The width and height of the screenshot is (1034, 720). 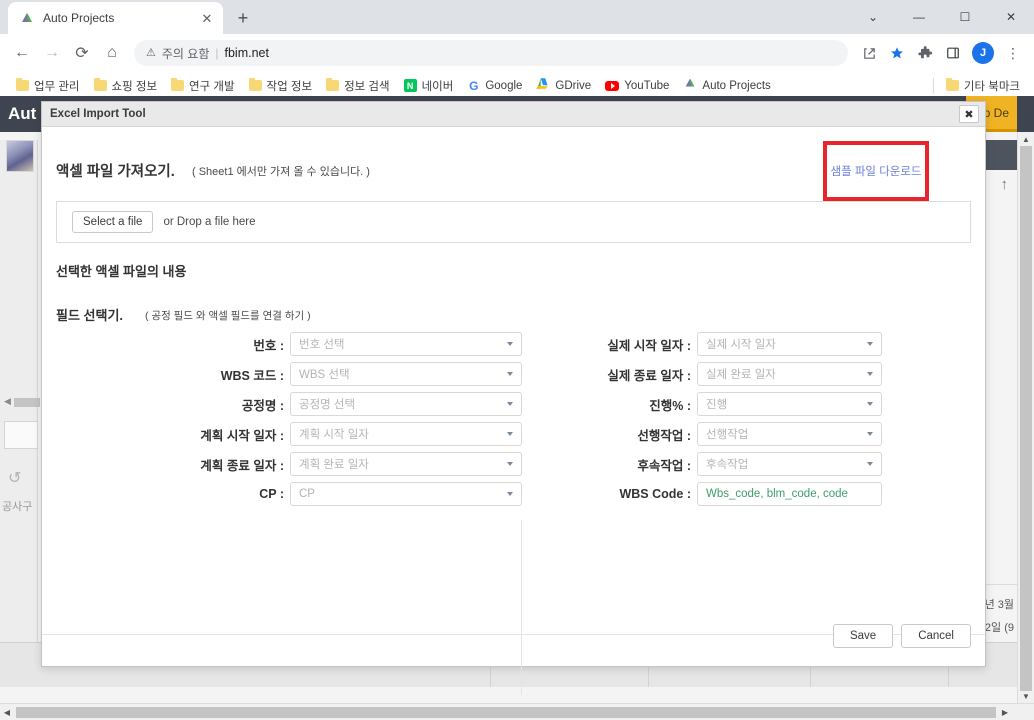 What do you see at coordinates (789, 404) in the screenshot?
I see `progress-select: 진행` at bounding box center [789, 404].